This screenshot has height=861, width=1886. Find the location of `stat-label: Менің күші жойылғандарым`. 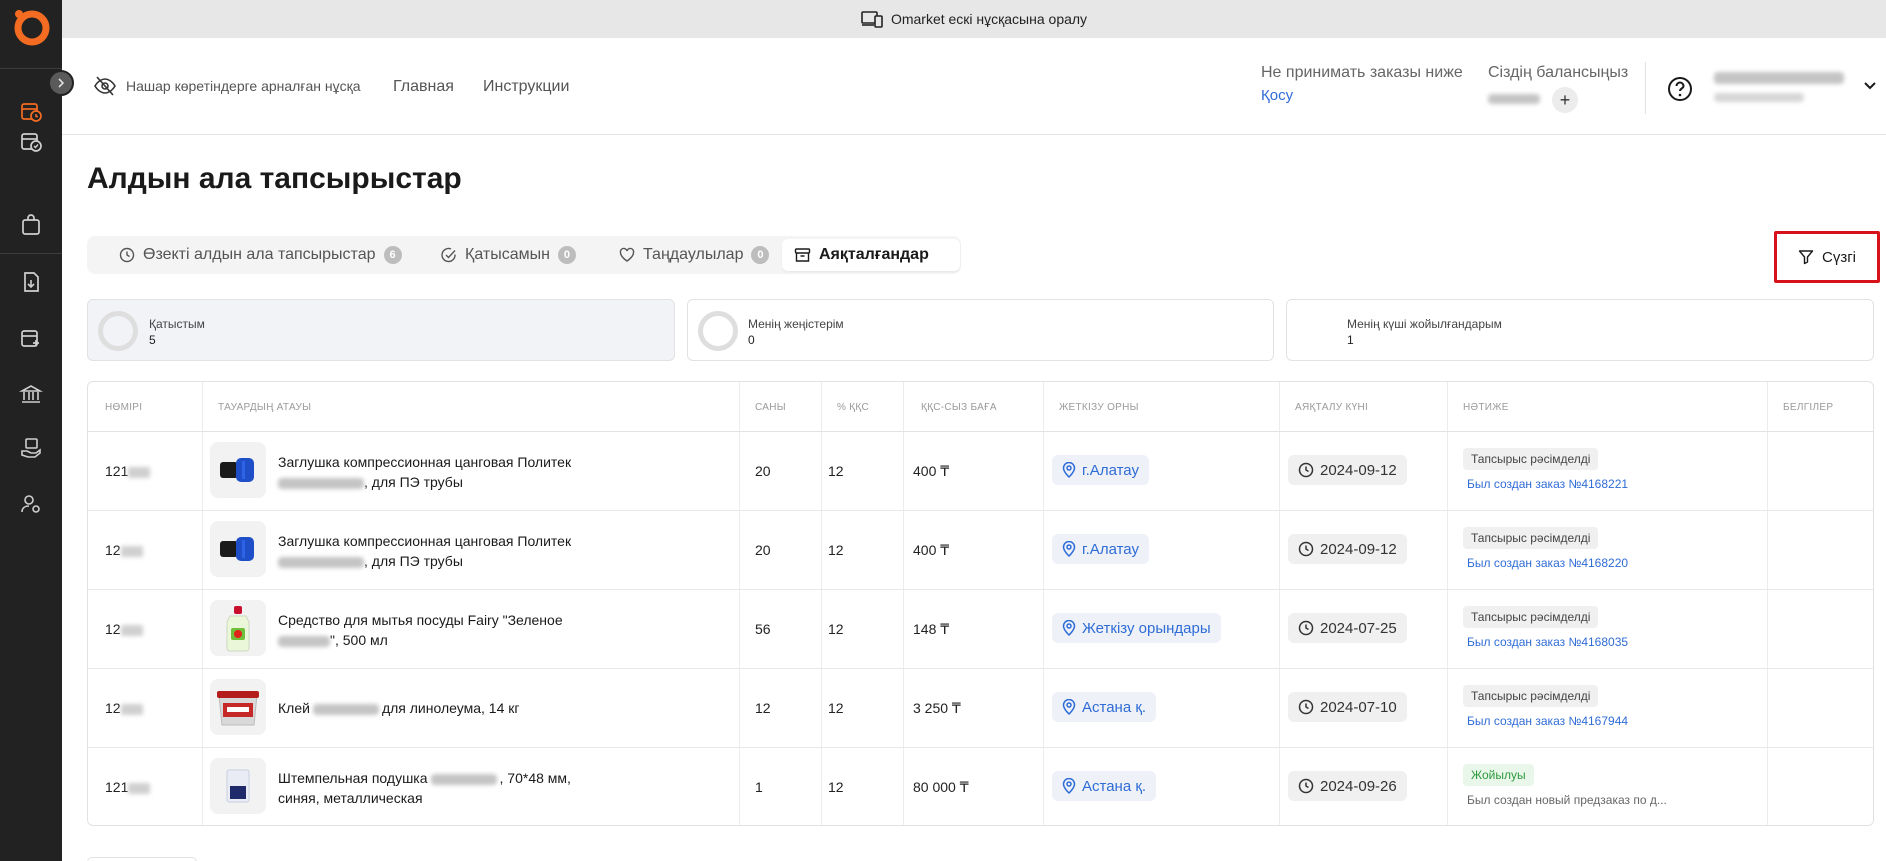

stat-label: Менің күші жойылғандарым is located at coordinates (1424, 324).